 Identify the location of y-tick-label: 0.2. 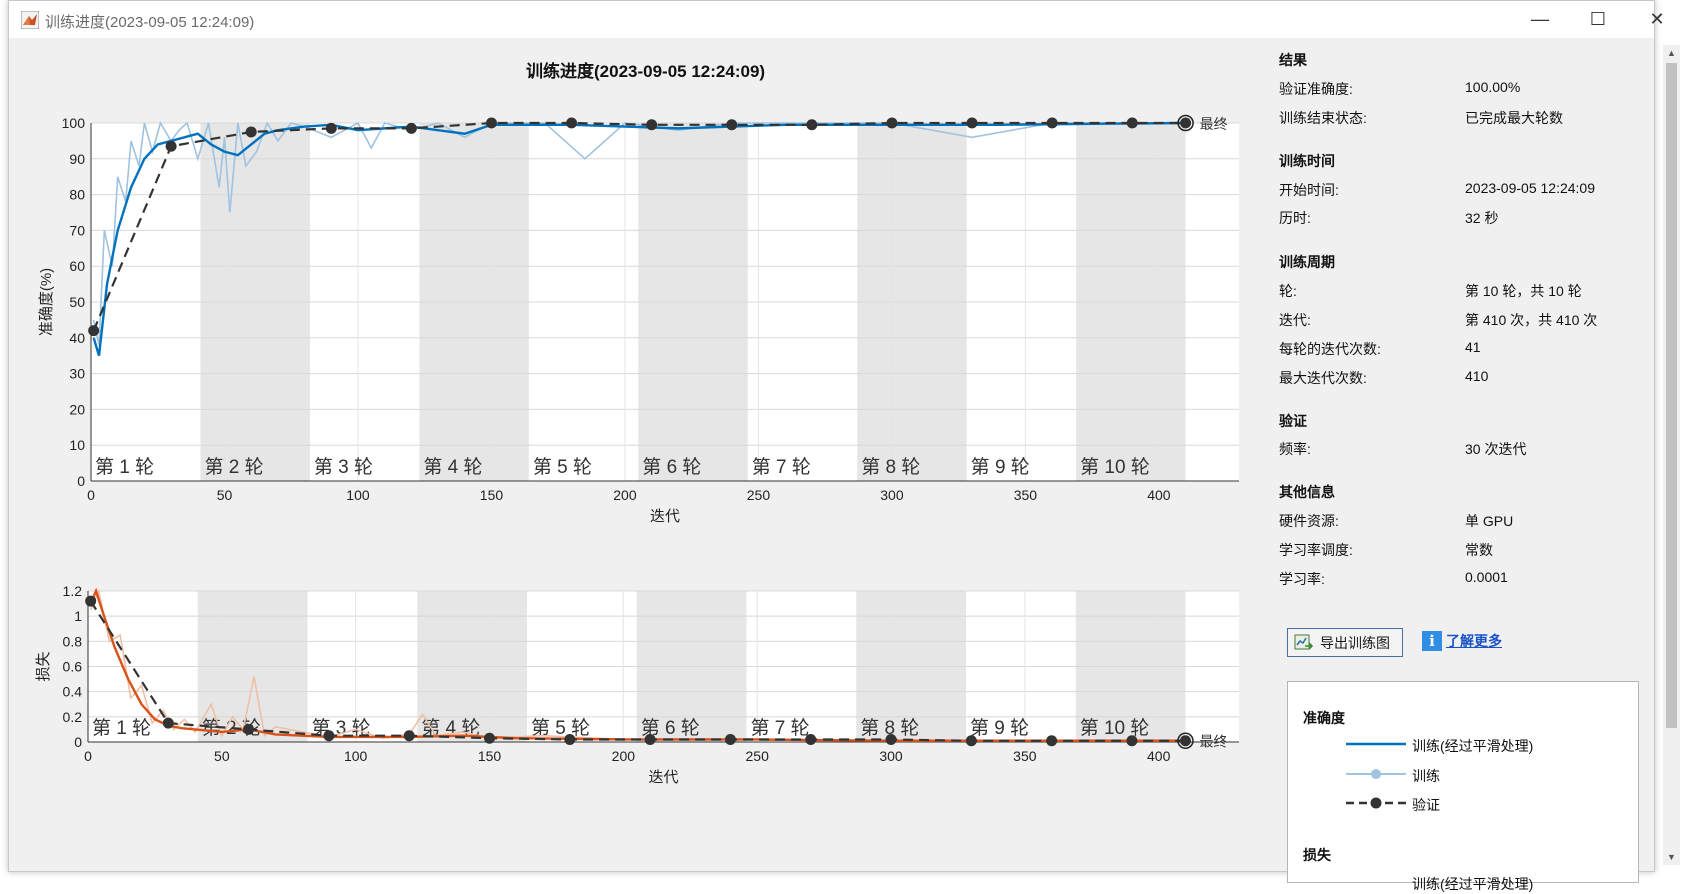
(73, 717).